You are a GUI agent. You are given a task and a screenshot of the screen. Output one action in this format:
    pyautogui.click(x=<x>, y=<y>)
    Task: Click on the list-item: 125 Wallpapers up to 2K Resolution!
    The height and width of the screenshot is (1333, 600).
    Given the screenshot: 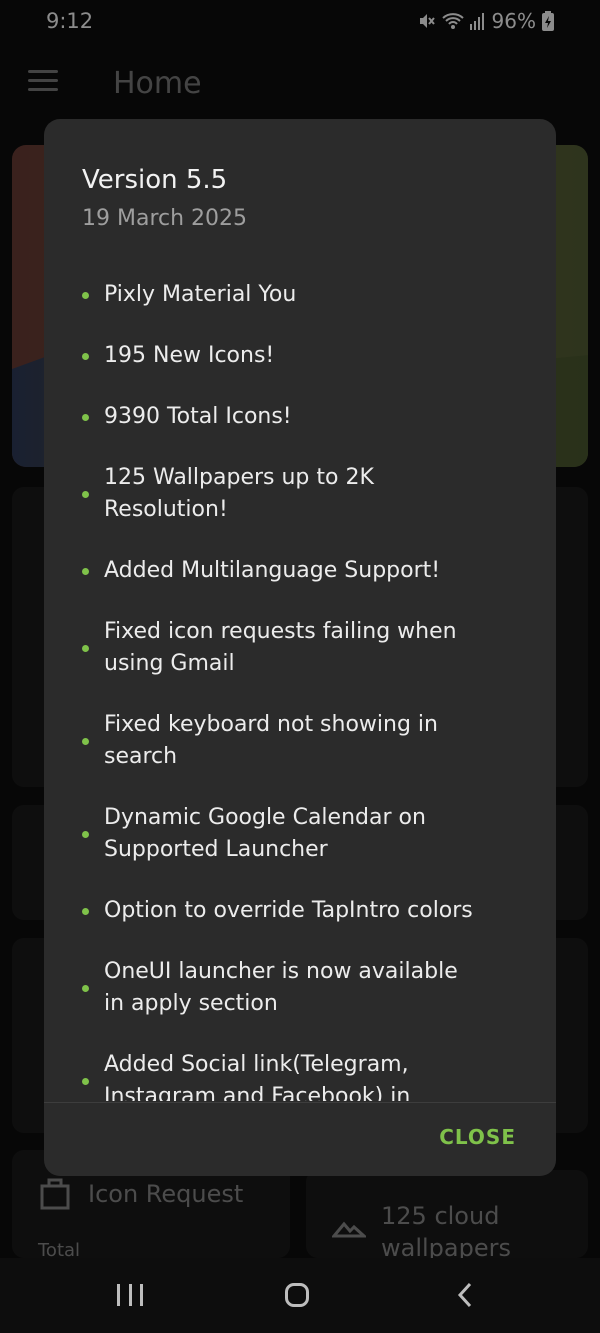 What is the action you would take?
    pyautogui.click(x=302, y=494)
    